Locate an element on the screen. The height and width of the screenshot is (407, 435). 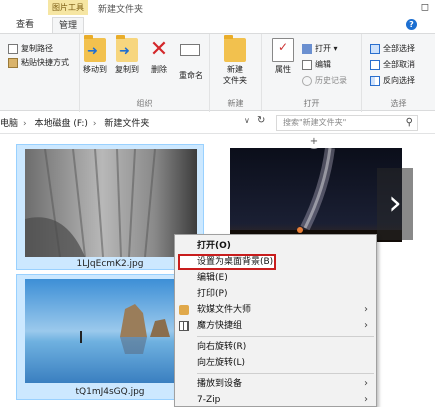
organize-group-label: 组织 is located at coordinates (144, 103).